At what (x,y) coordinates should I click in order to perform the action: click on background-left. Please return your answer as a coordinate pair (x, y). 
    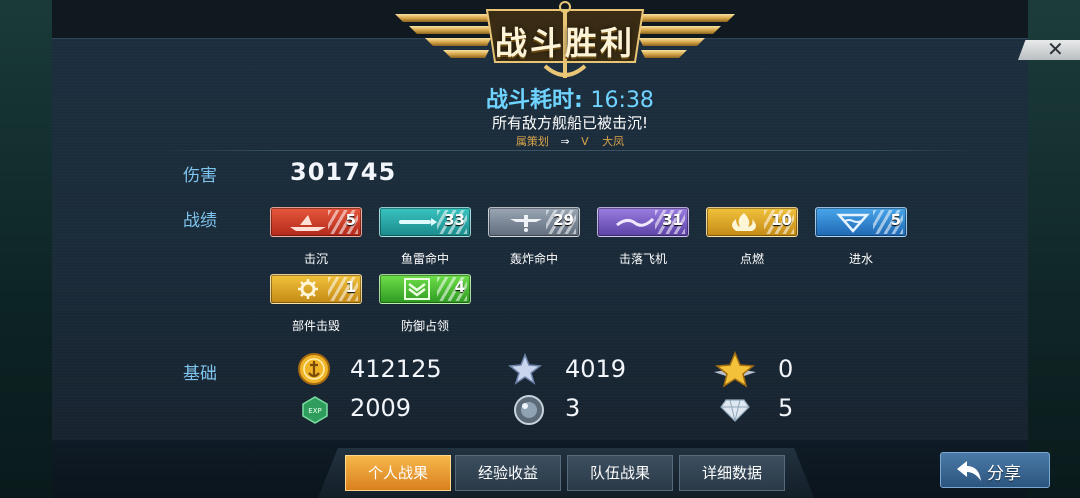
    Looking at the image, I should click on (26, 249).